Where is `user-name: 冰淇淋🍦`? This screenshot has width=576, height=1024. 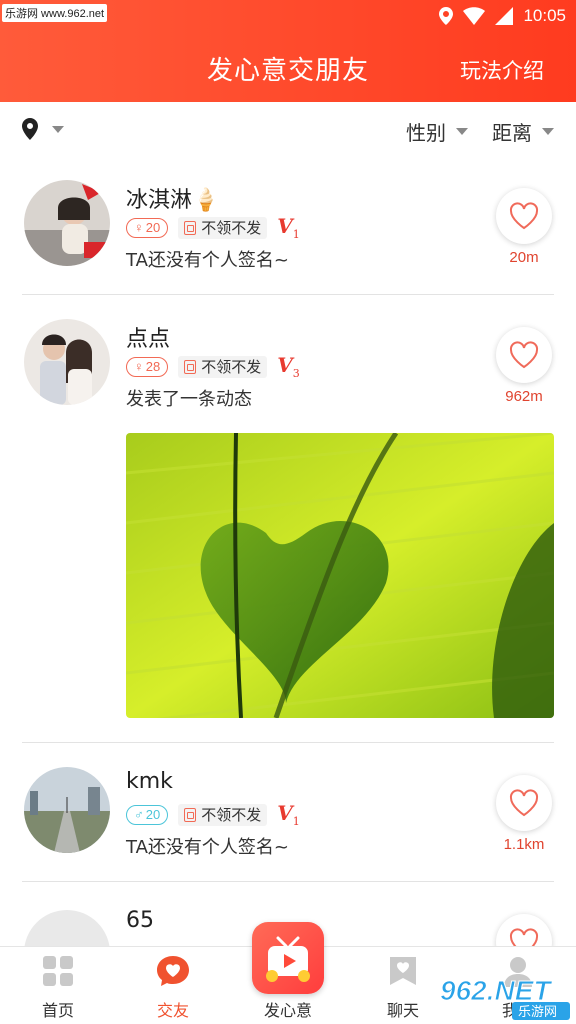 user-name: 冰淇淋🍦 is located at coordinates (173, 200).